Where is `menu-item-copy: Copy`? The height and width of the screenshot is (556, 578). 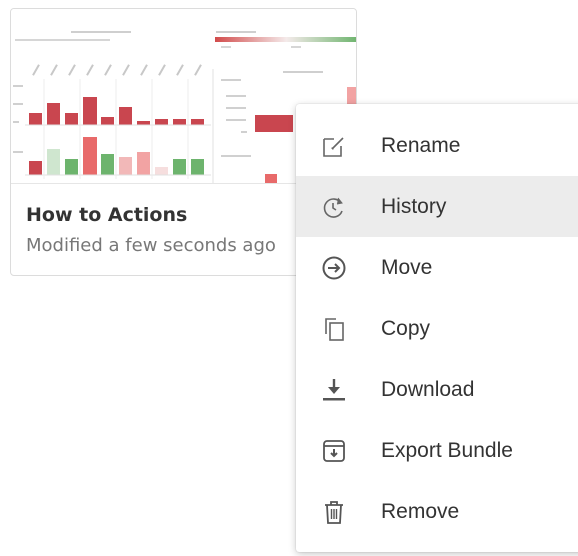 menu-item-copy: Copy is located at coordinates (437, 328).